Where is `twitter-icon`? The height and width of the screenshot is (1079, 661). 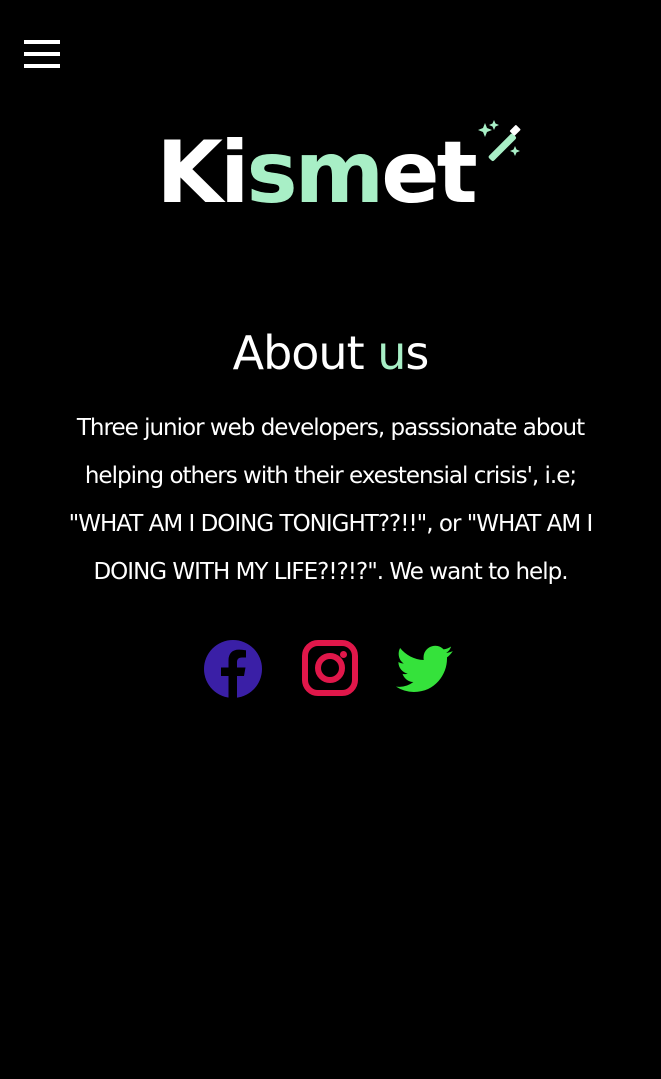
twitter-icon is located at coordinates (424, 668).